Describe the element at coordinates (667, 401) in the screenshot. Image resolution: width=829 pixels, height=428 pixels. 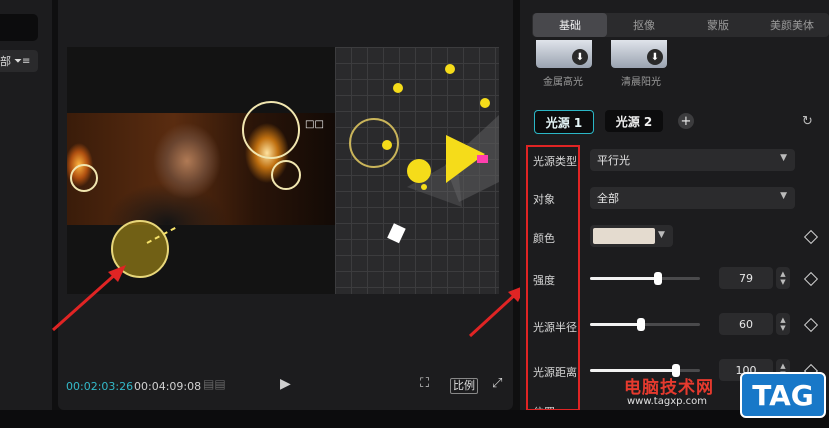
I see `watermark-url: www.tagxp.com` at that location.